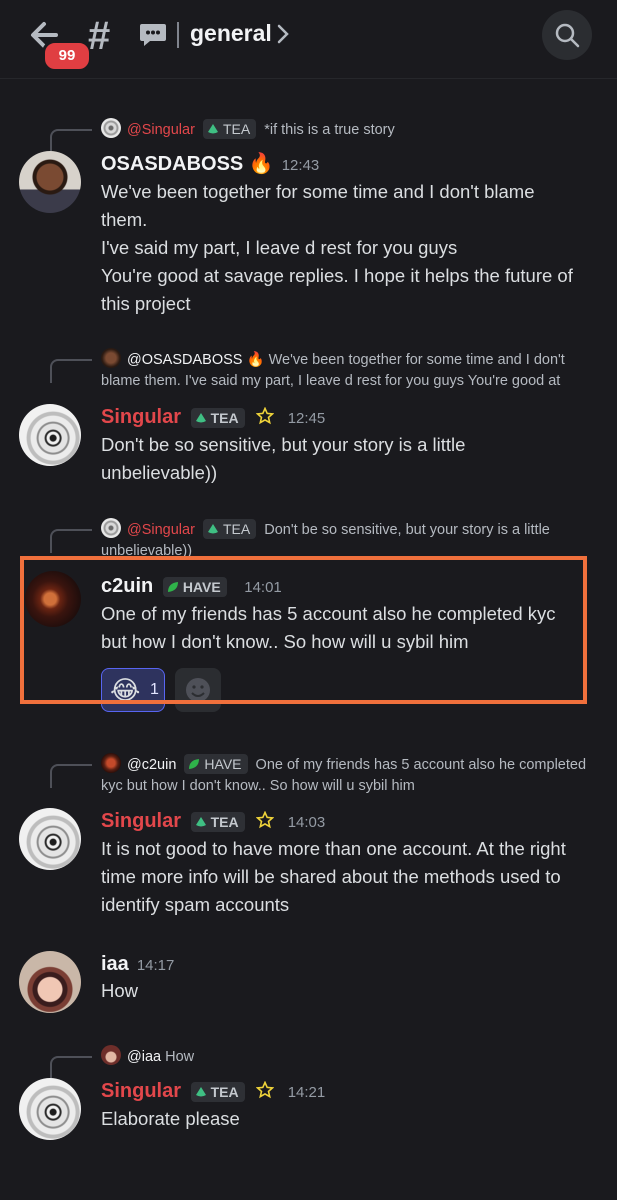 Image resolution: width=617 pixels, height=1200 pixels. Describe the element at coordinates (231, 33) in the screenshot. I see `channel-title: general` at that location.